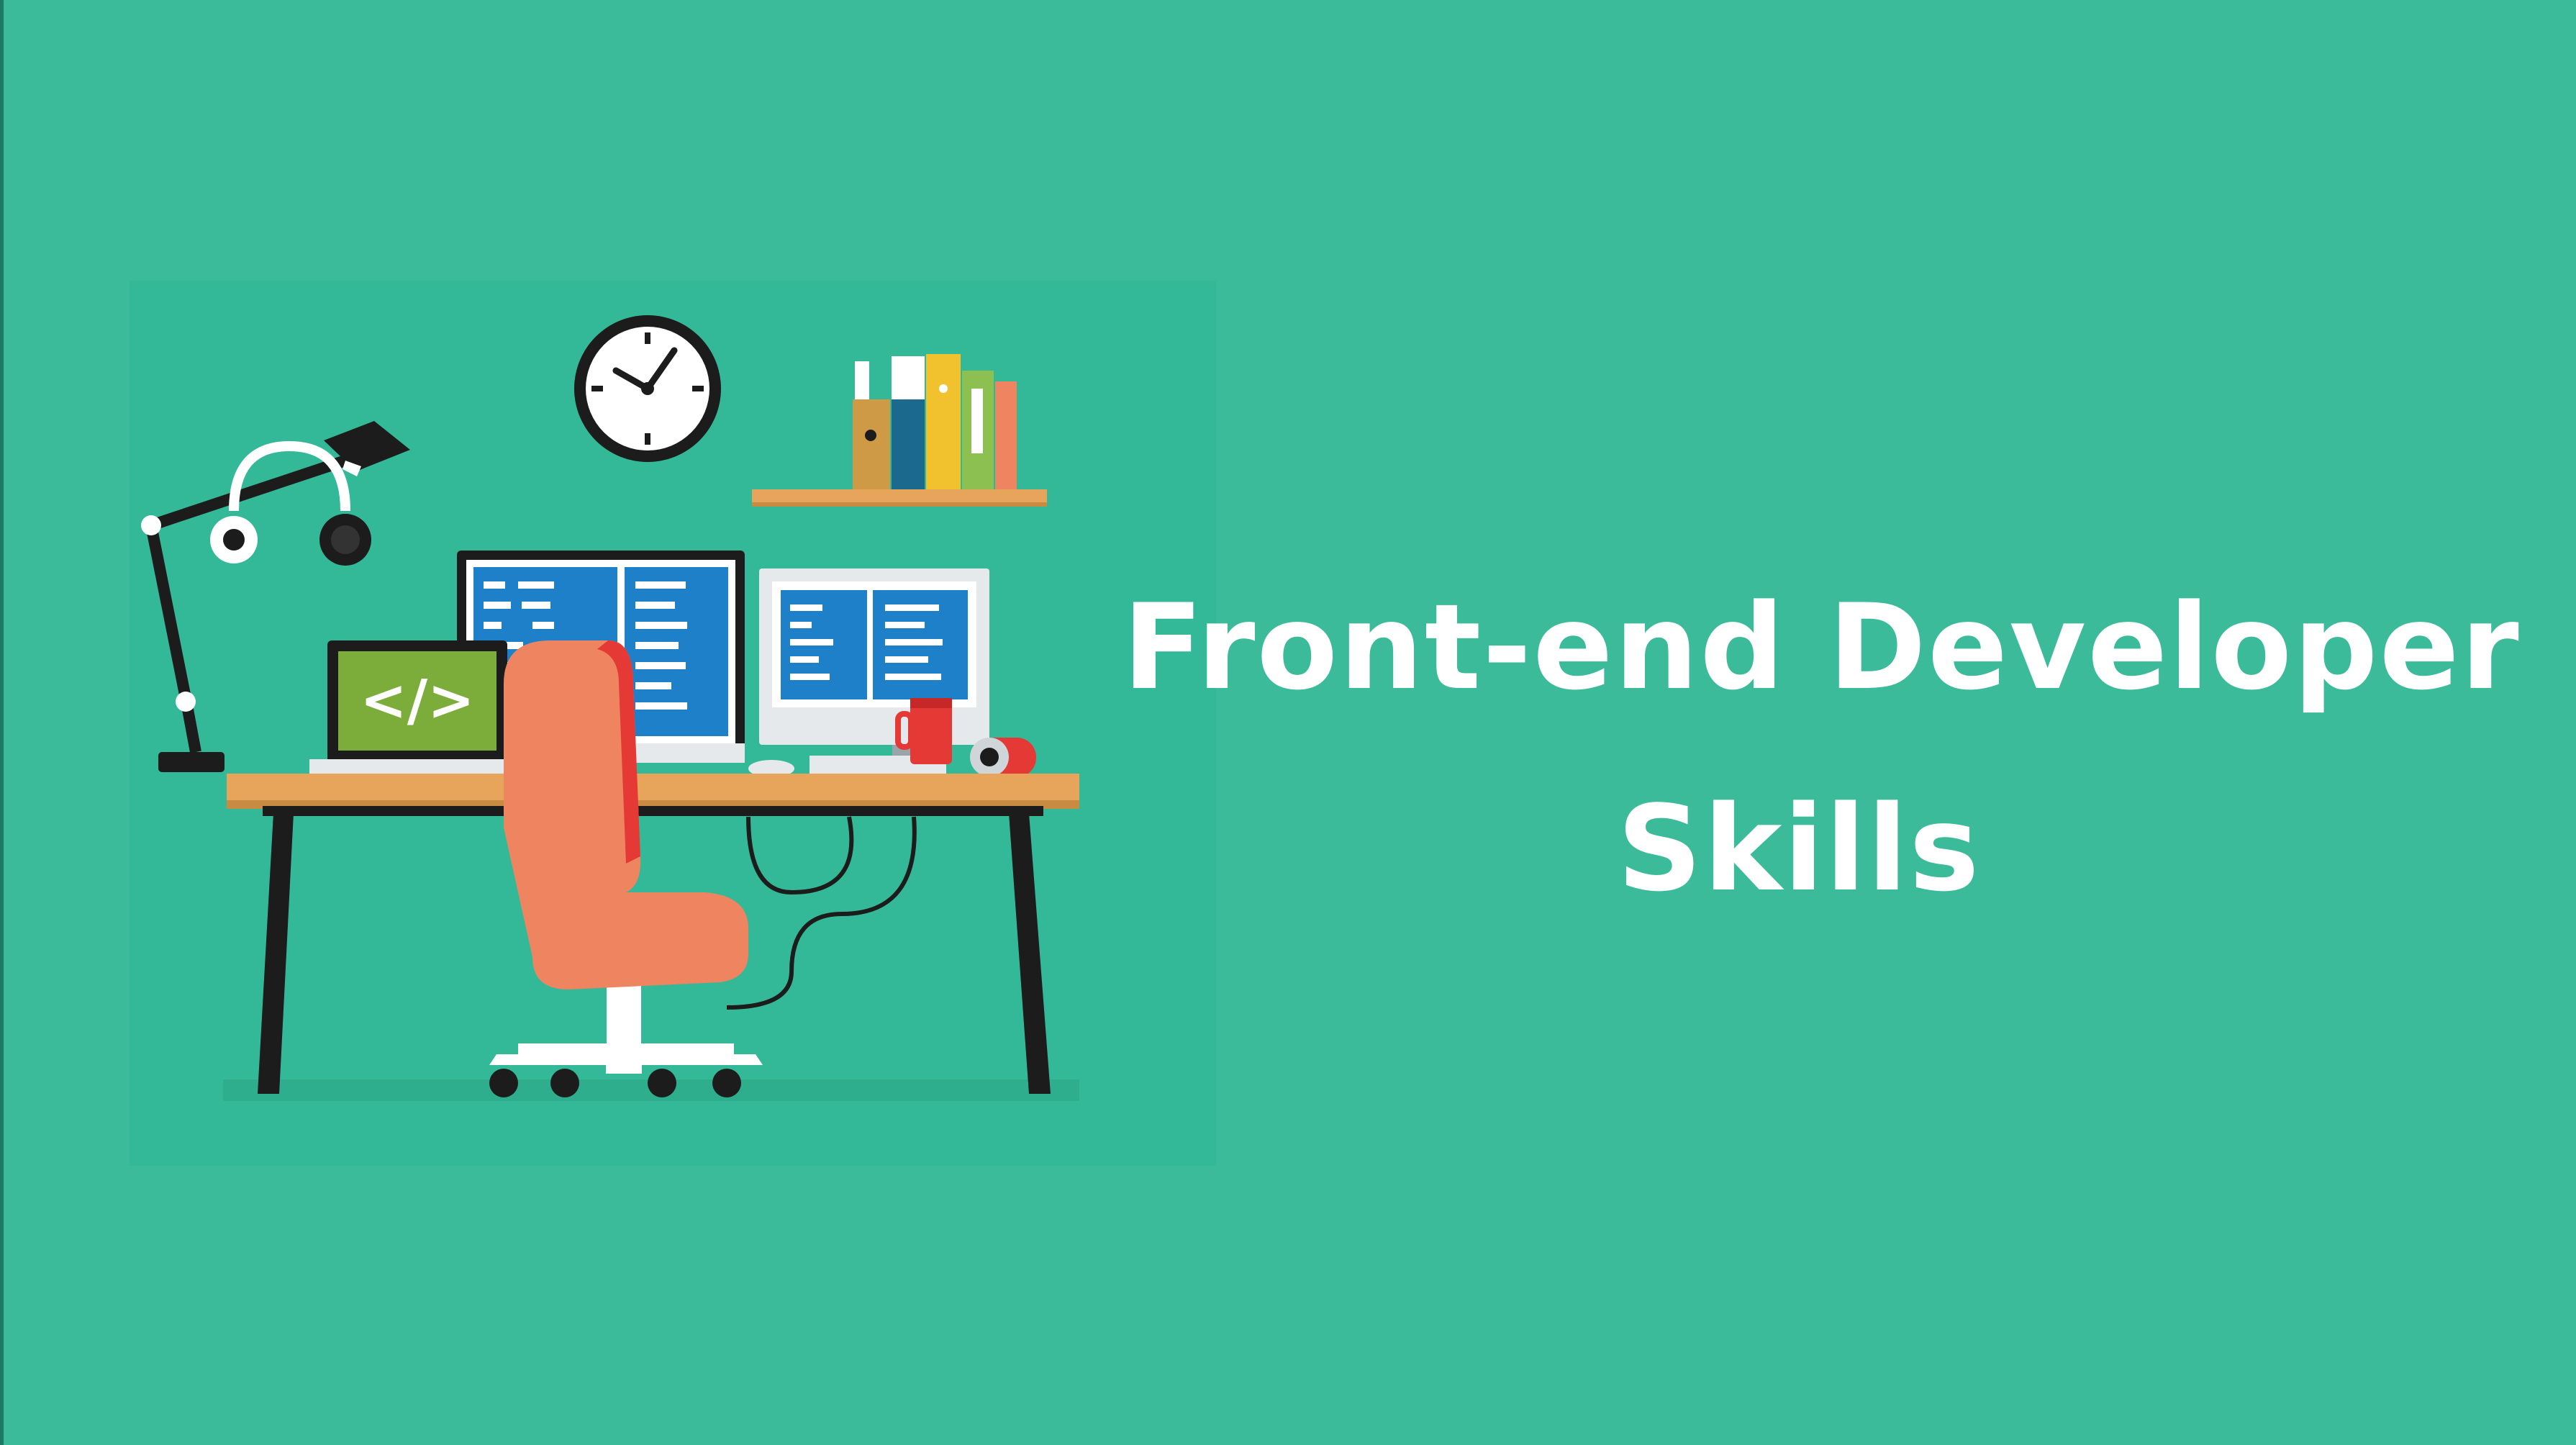 This screenshot has width=2576, height=1445. I want to click on laptop-icon: </>, so click(417, 707).